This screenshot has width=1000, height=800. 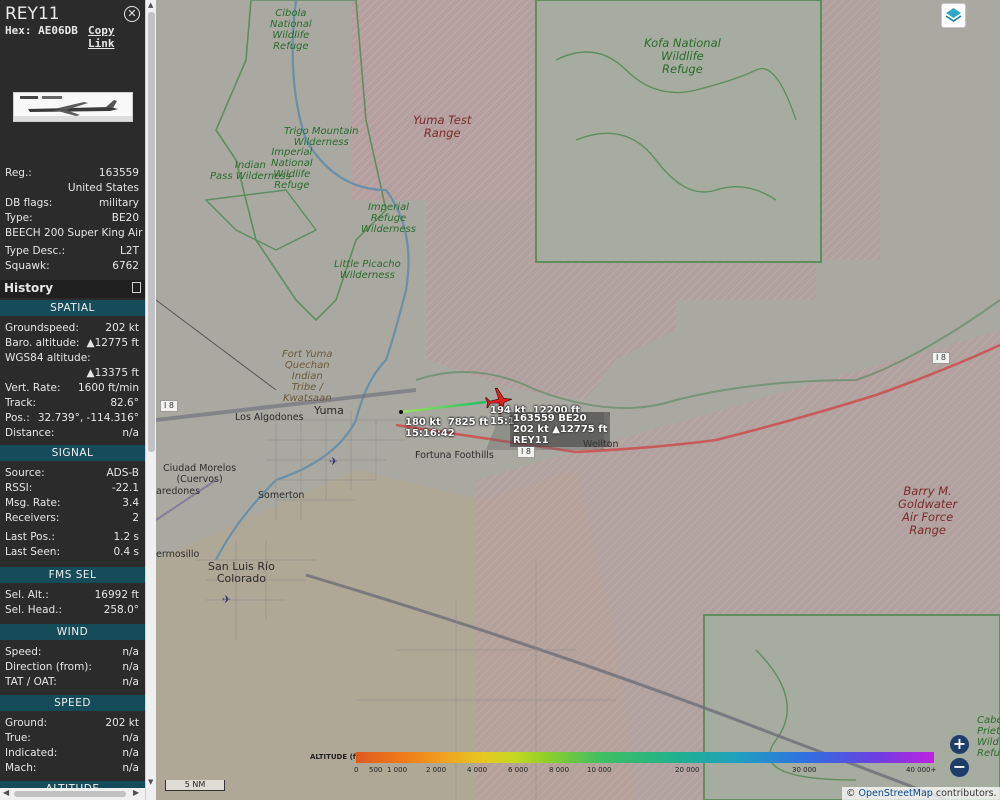 I want to click on legend-tick: 500, so click(x=376, y=770).